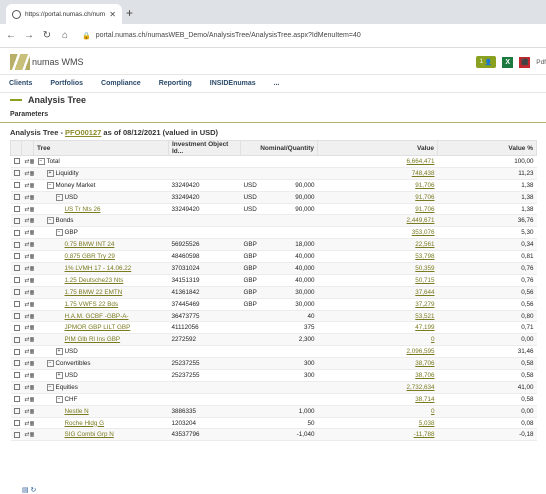  Describe the element at coordinates (101, 148) in the screenshot. I see `col-tree: Tree` at that location.